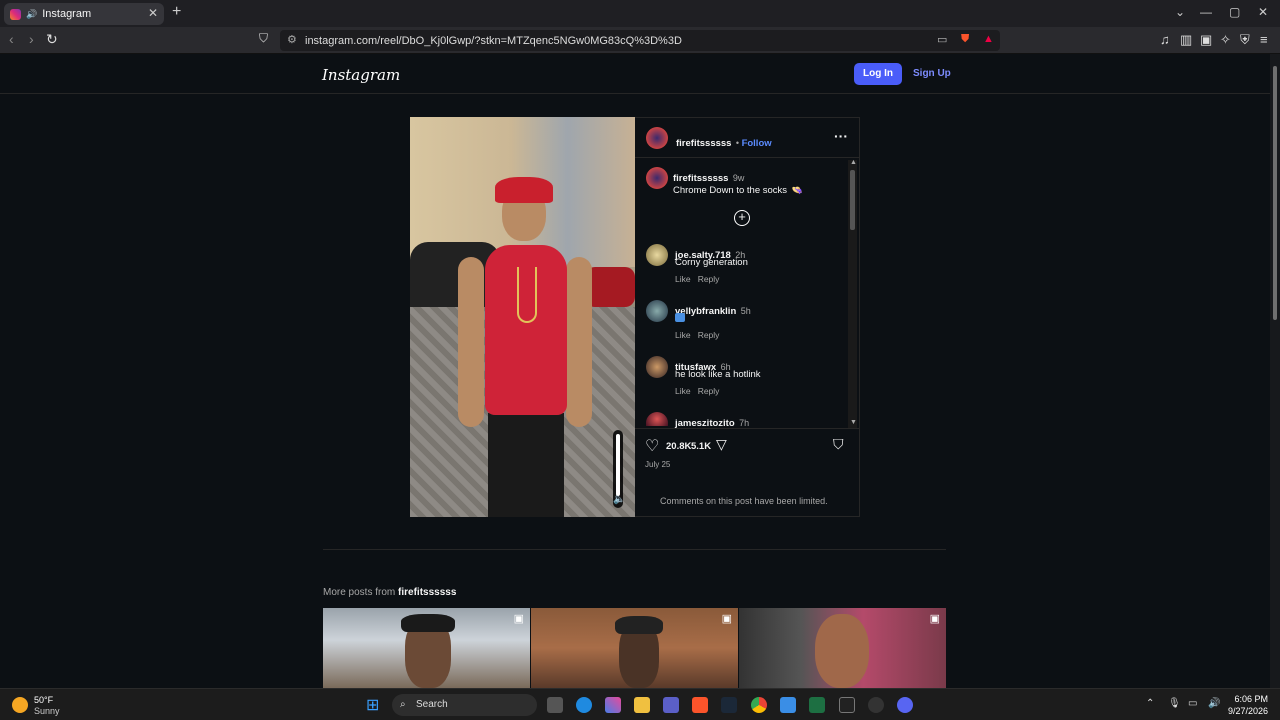 Image resolution: width=1280 pixels, height=720 pixels. I want to click on tab-instagram: 🔊 Instagram ✕, so click(84, 14).